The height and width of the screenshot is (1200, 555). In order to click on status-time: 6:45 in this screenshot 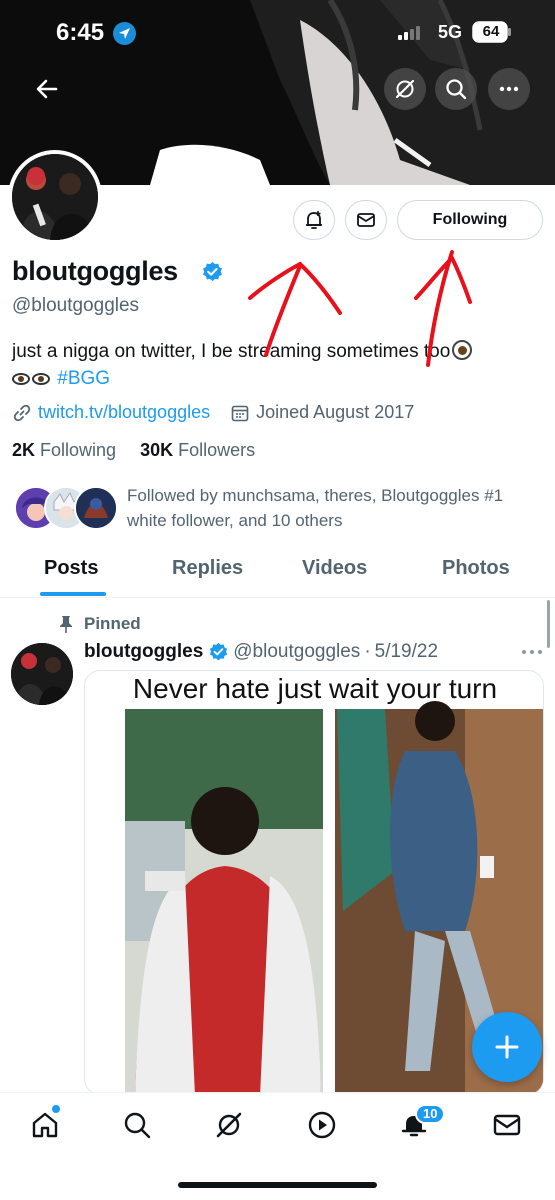, I will do `click(80, 32)`.